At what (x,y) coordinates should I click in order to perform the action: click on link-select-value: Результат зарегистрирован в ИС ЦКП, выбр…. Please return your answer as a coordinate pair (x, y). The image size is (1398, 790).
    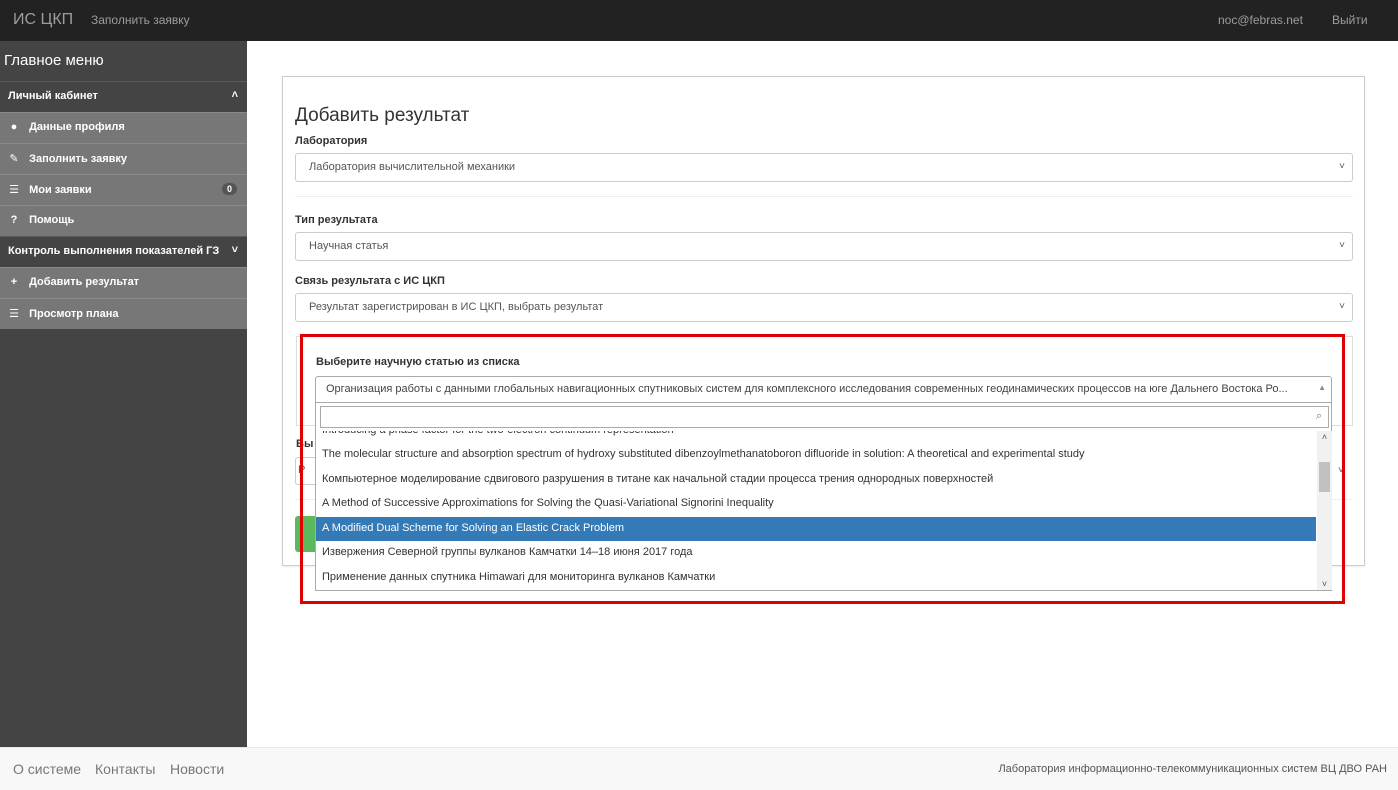
    Looking at the image, I should click on (456, 307).